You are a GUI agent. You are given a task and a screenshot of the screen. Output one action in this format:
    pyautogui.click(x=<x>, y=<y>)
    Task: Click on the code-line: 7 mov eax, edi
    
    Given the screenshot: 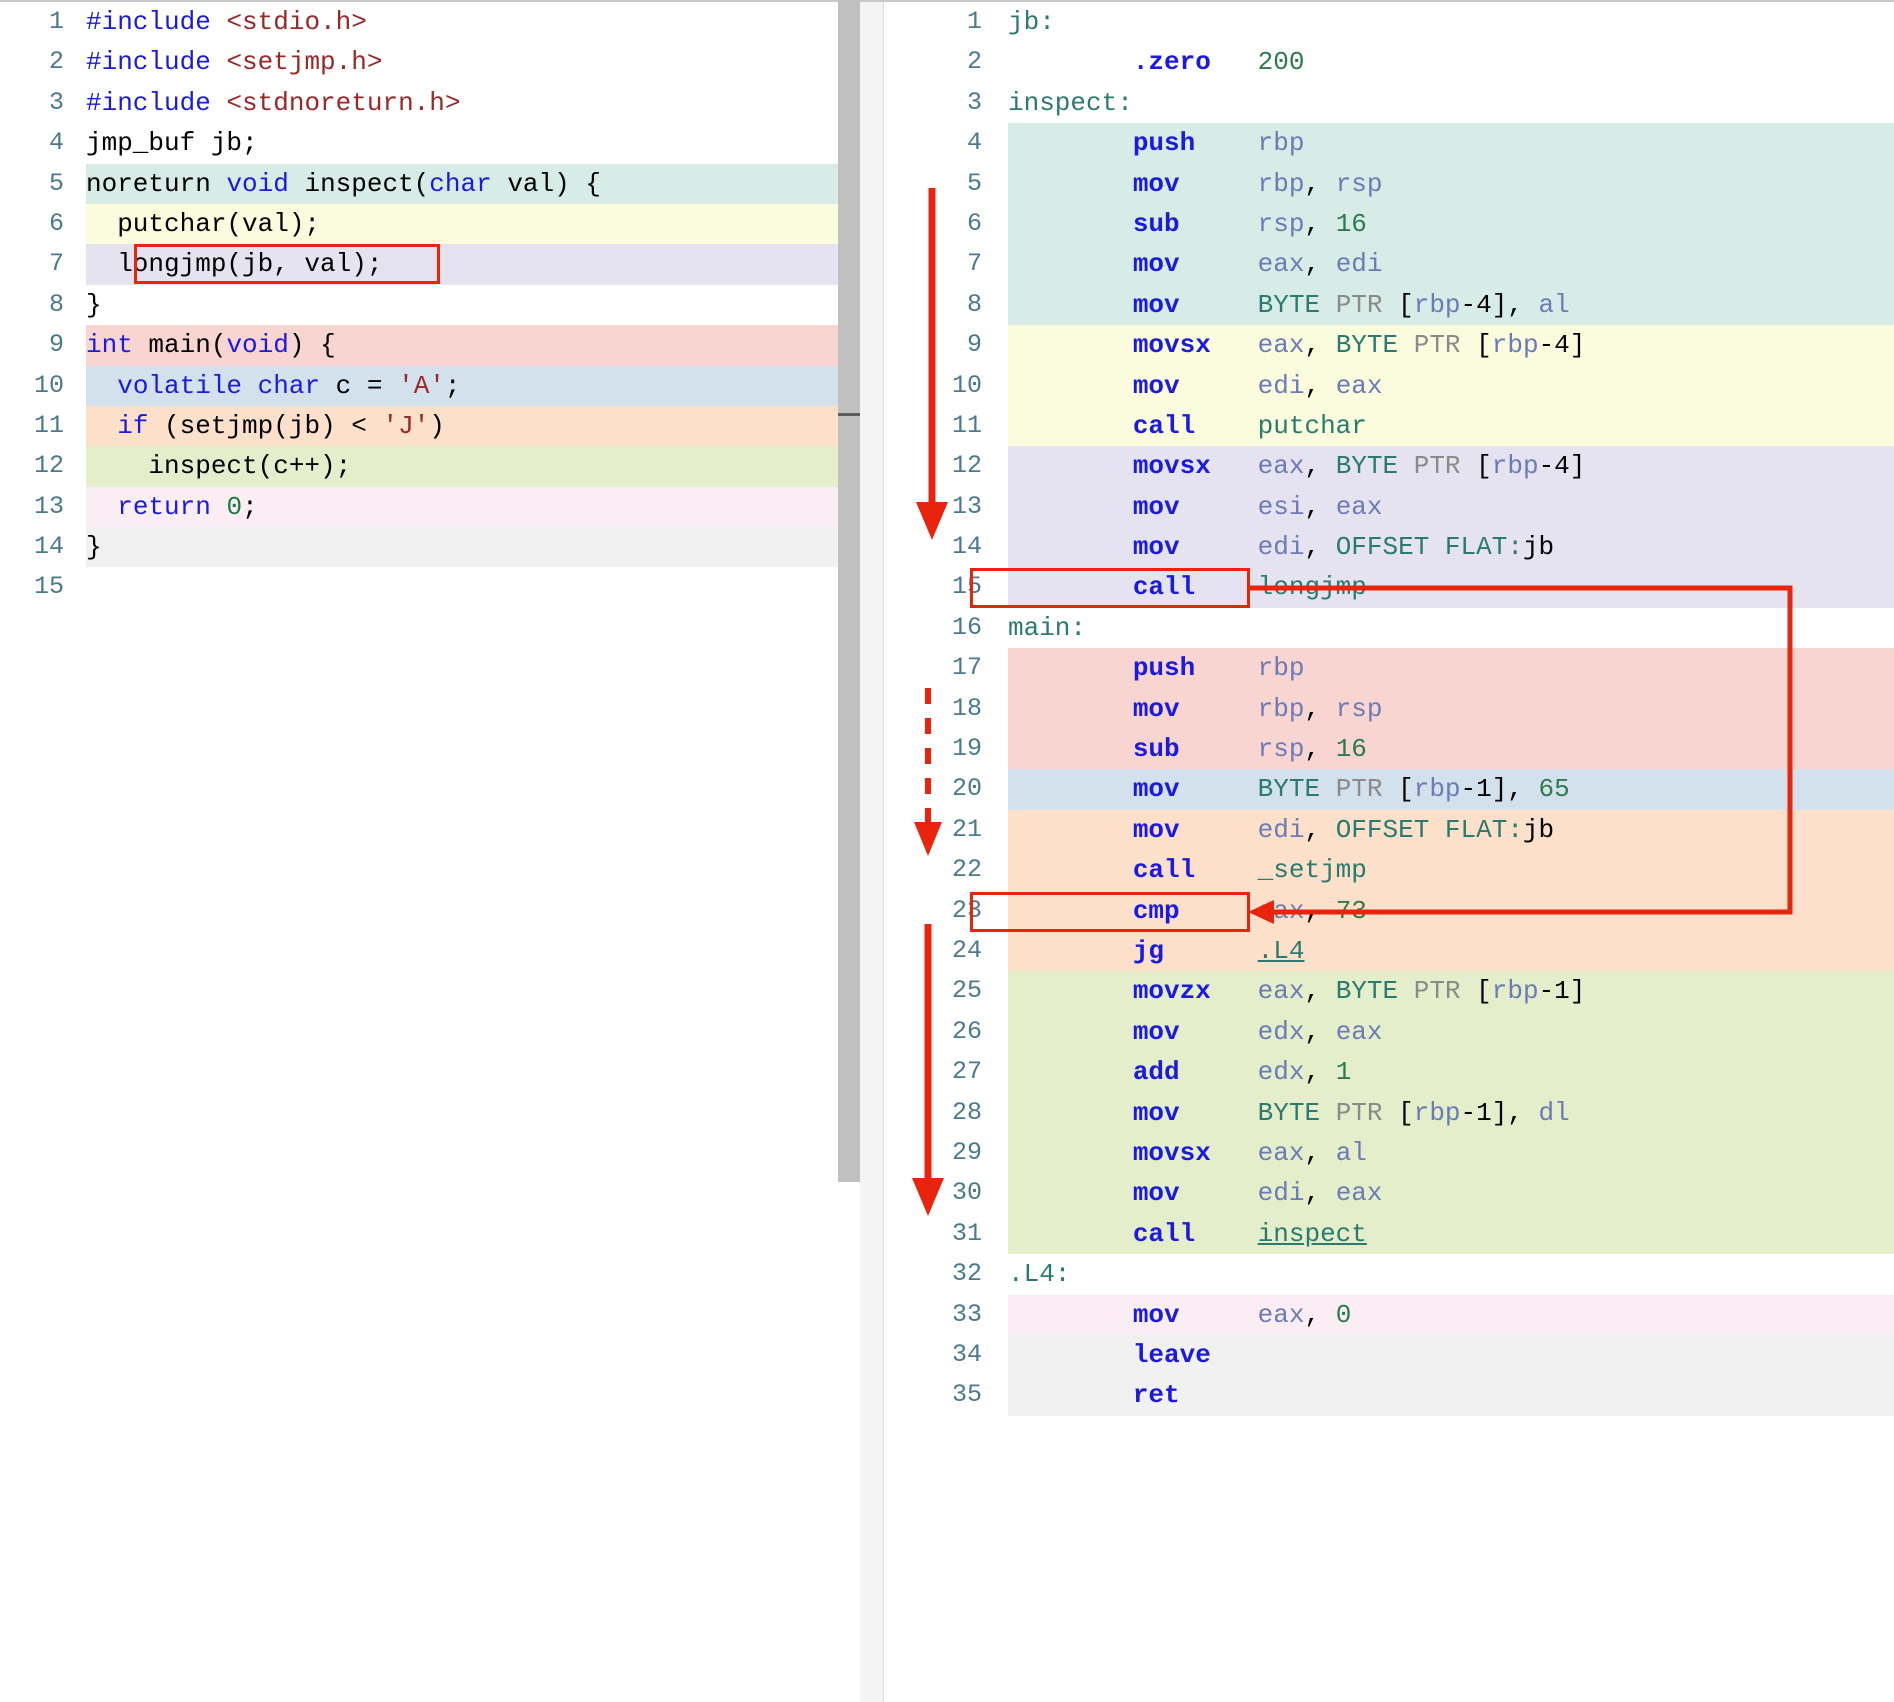 What is the action you would take?
    pyautogui.click(x=1389, y=264)
    